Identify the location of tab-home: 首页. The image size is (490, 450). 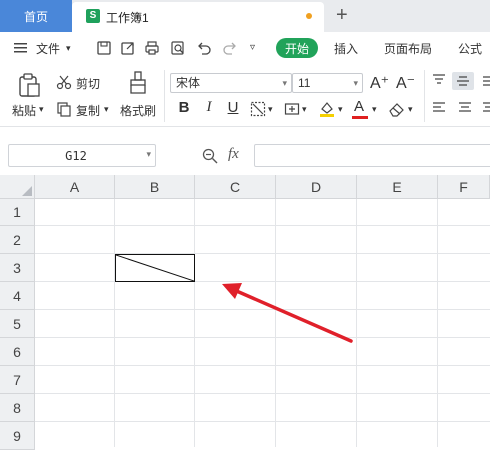
(36, 16).